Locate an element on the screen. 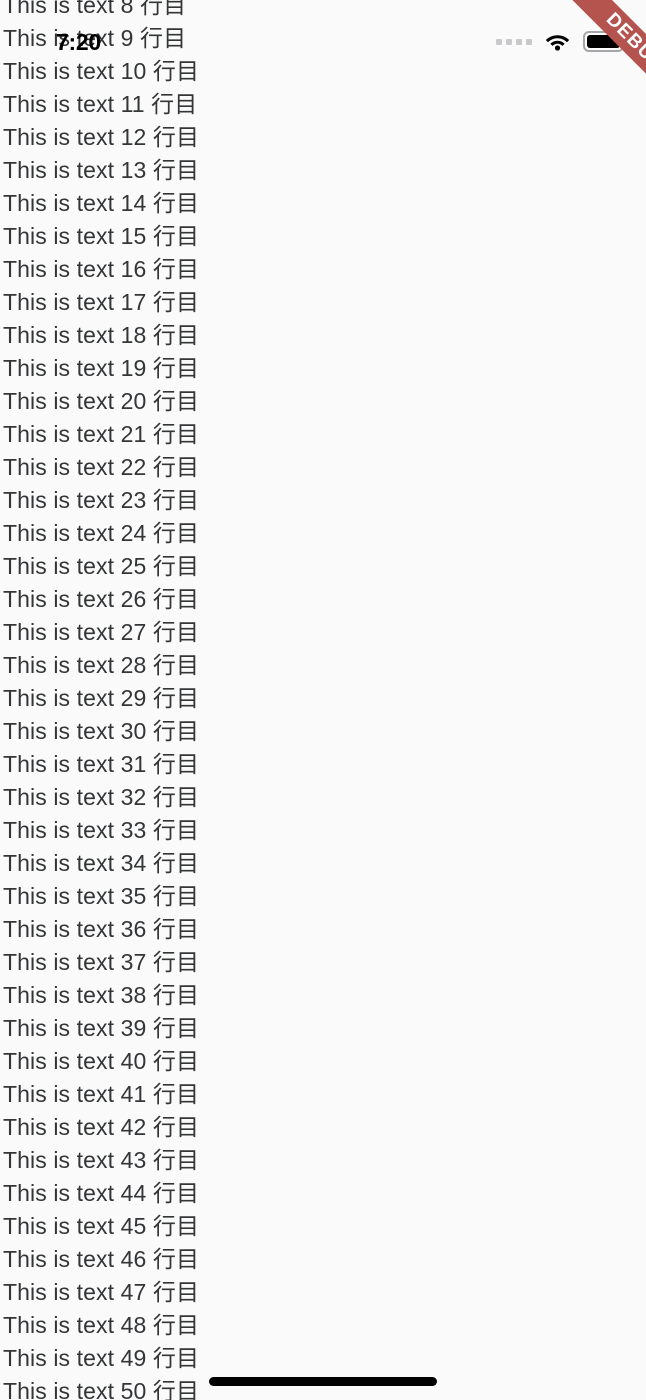 The width and height of the screenshot is (646, 1400). list-item: This is text 12 行目 is located at coordinates (101, 137).